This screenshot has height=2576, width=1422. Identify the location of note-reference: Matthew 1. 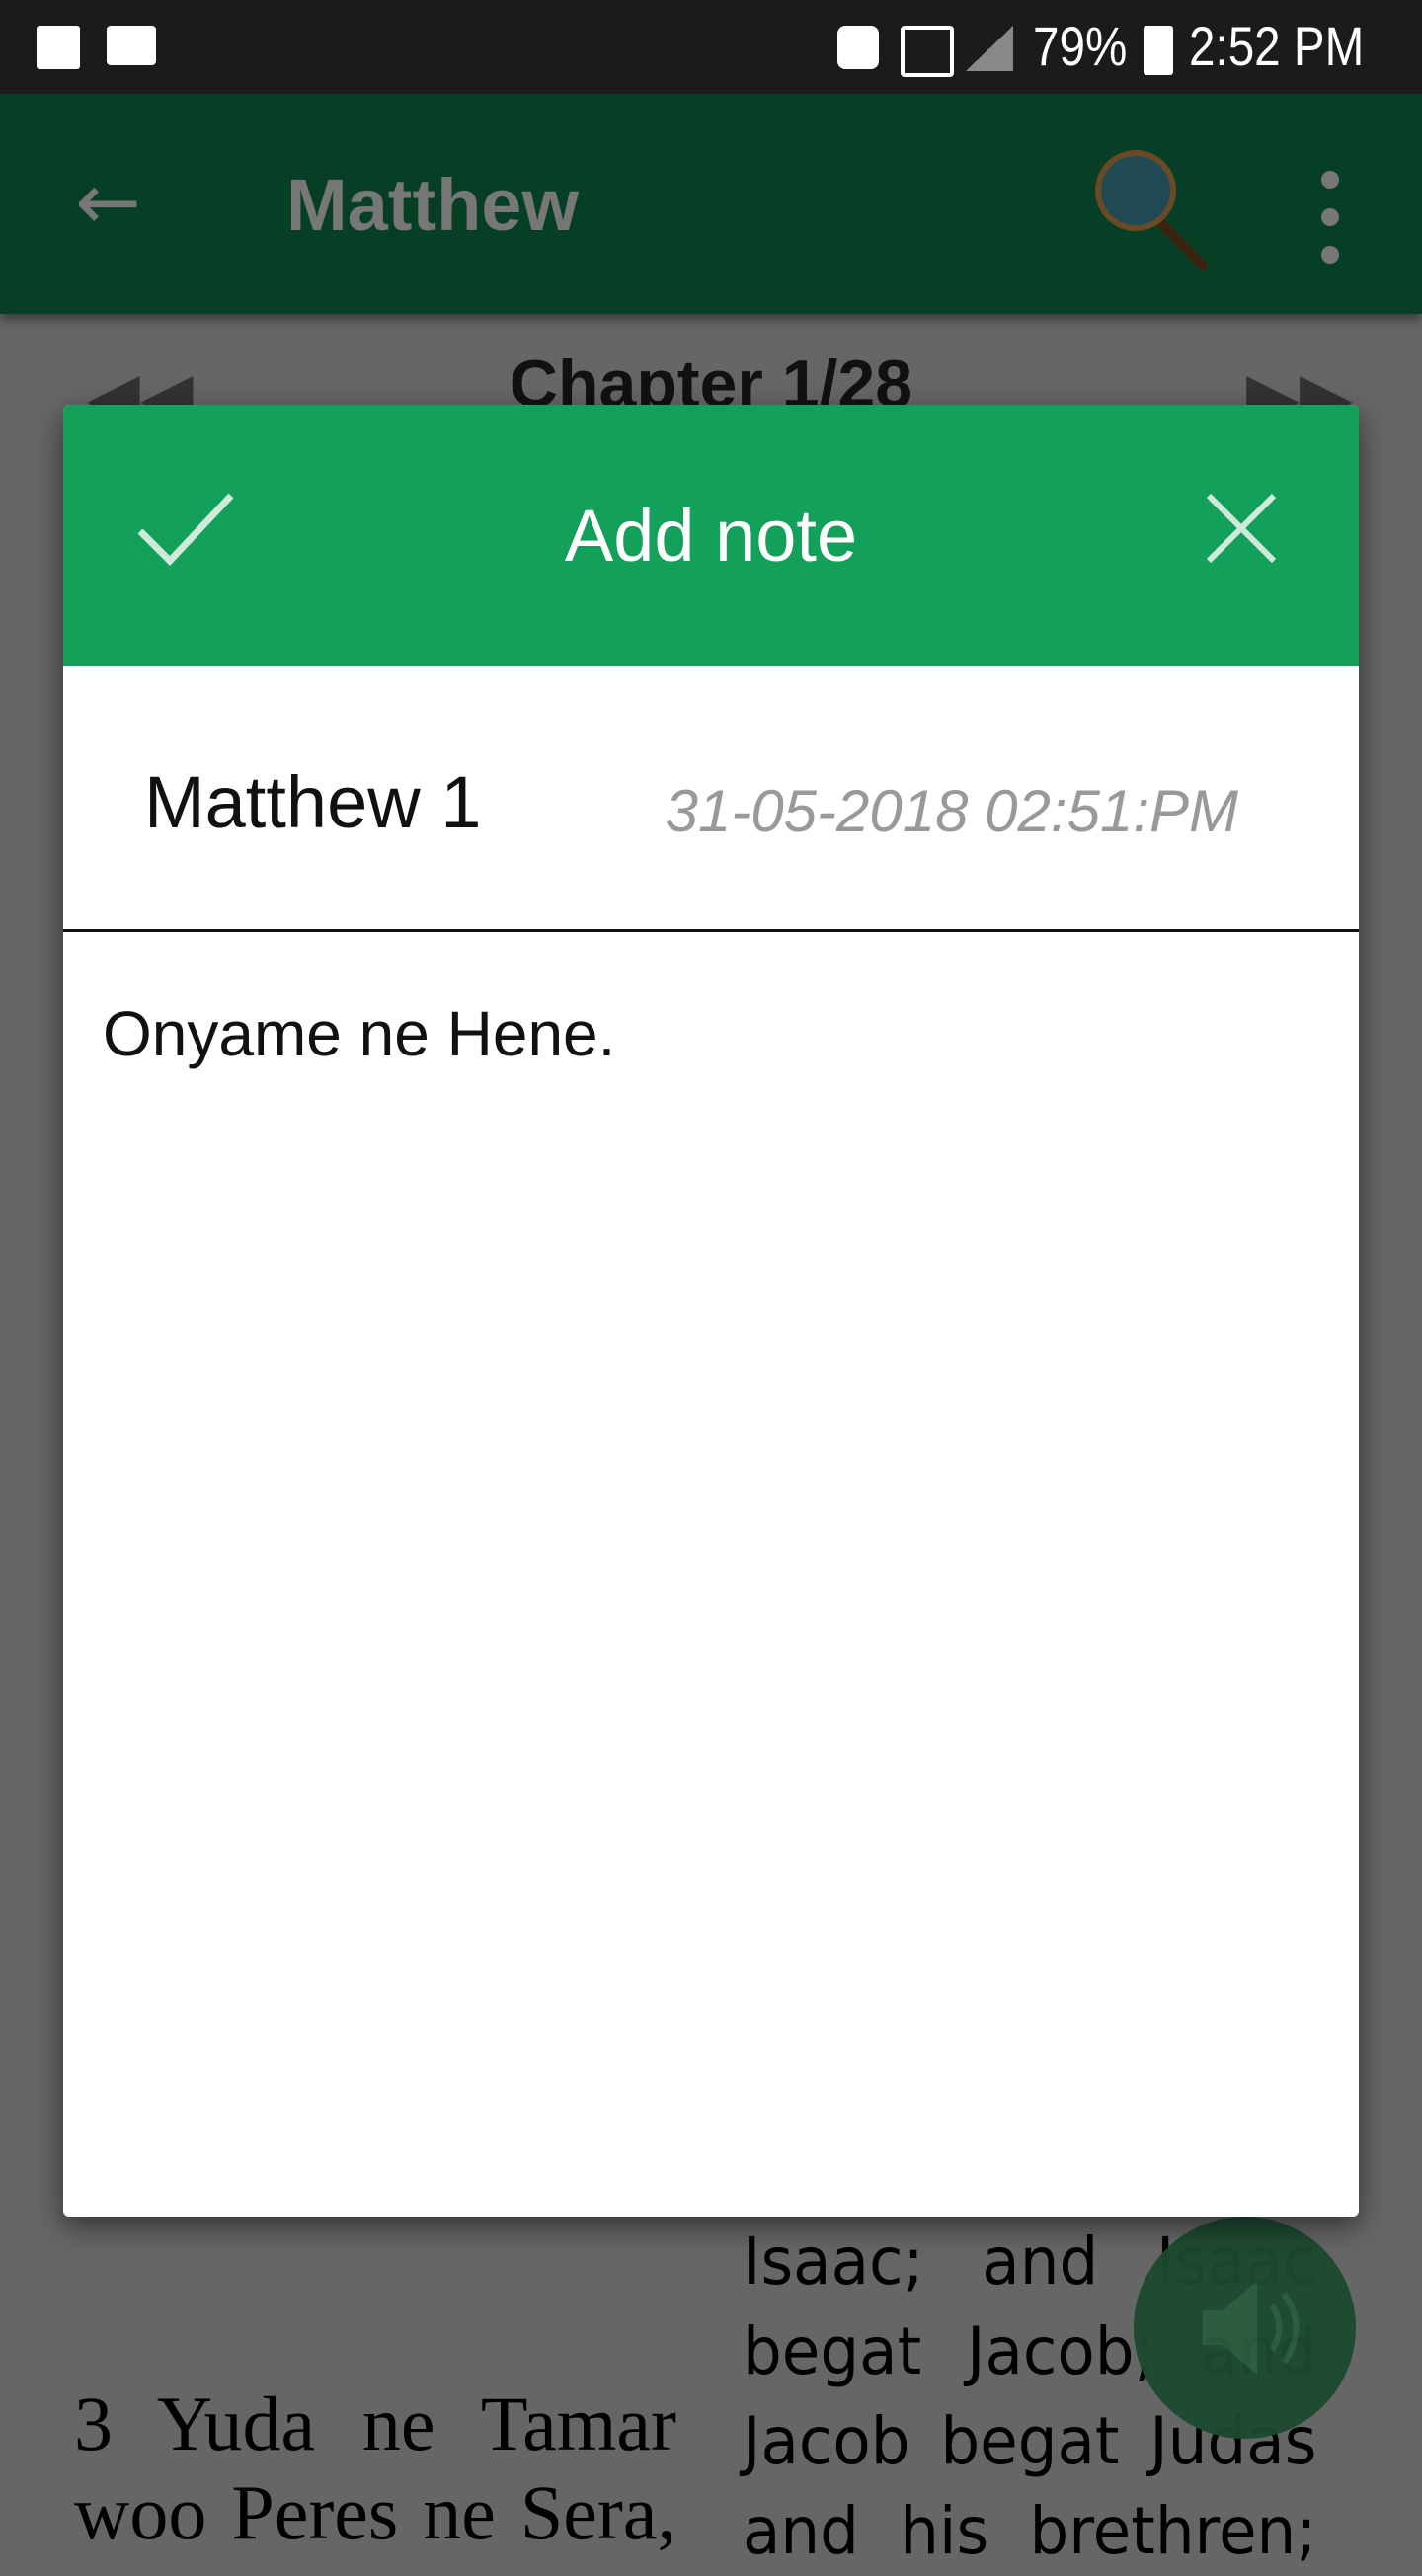
(313, 802).